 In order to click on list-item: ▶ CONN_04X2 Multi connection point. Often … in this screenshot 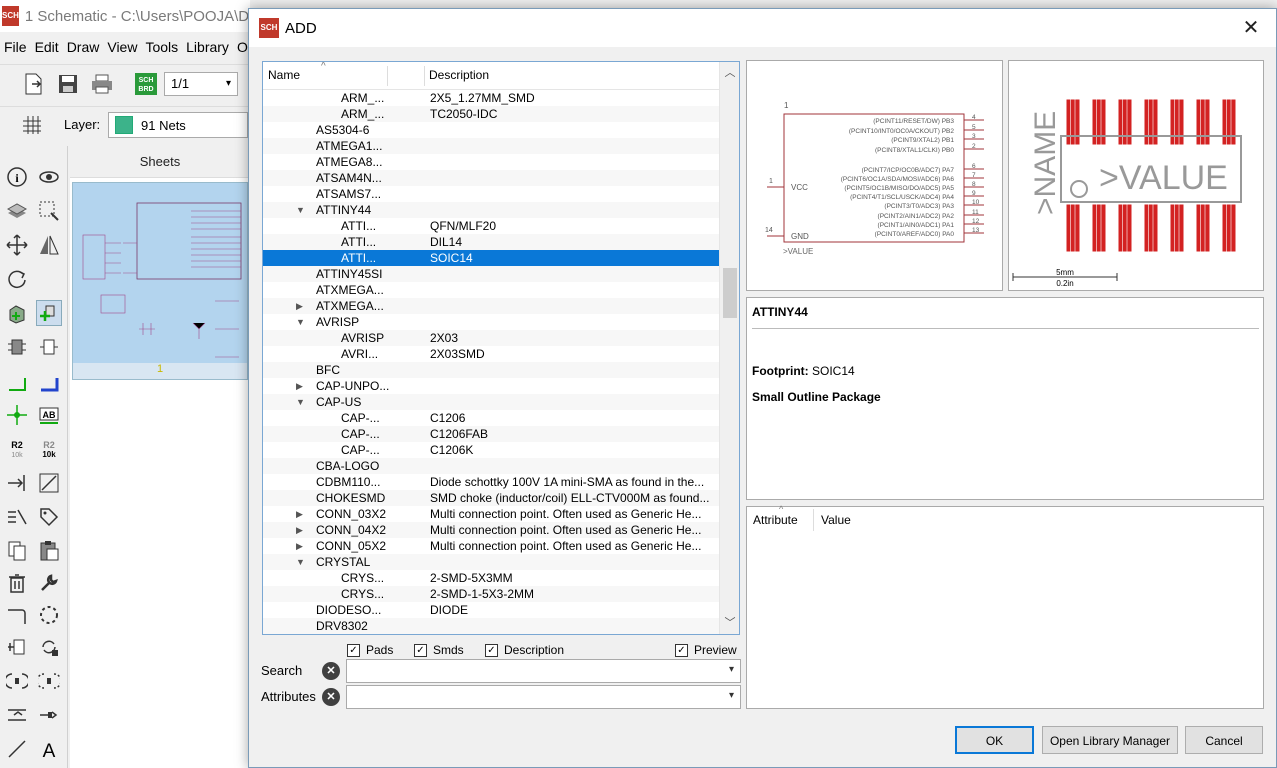, I will do `click(491, 530)`.